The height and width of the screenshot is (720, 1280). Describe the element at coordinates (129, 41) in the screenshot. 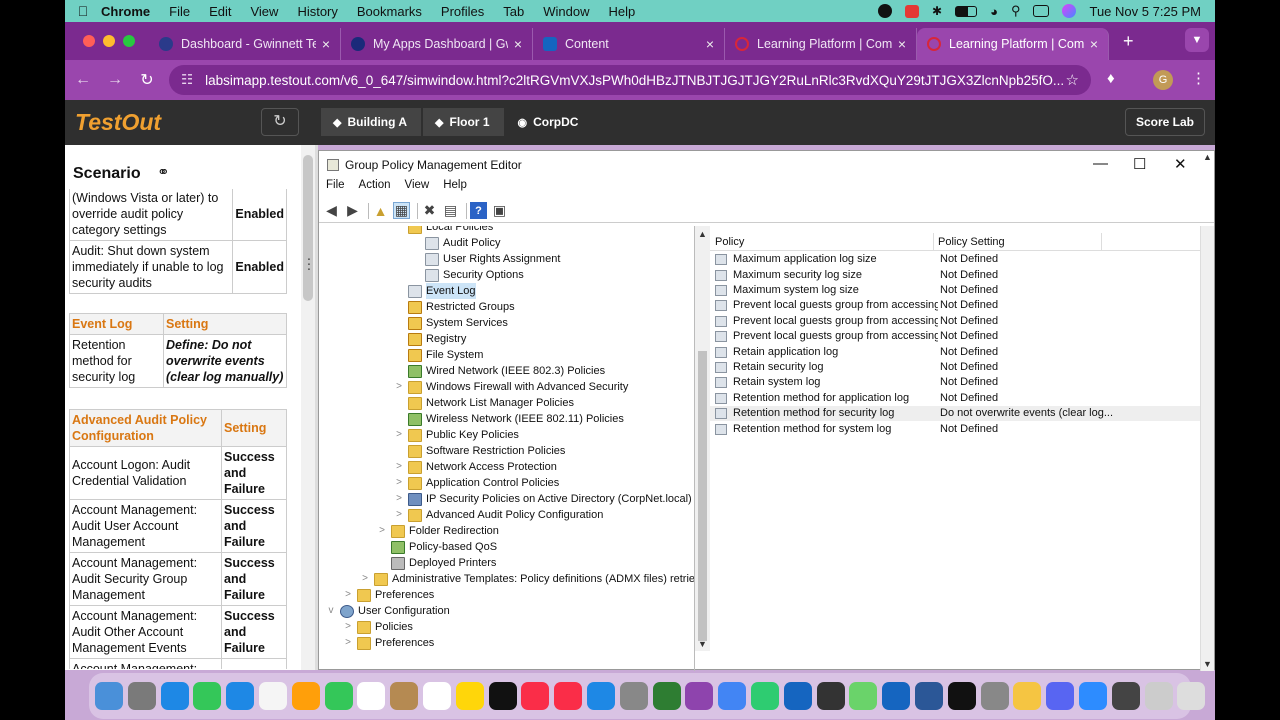

I see `zoom-window-button` at that location.